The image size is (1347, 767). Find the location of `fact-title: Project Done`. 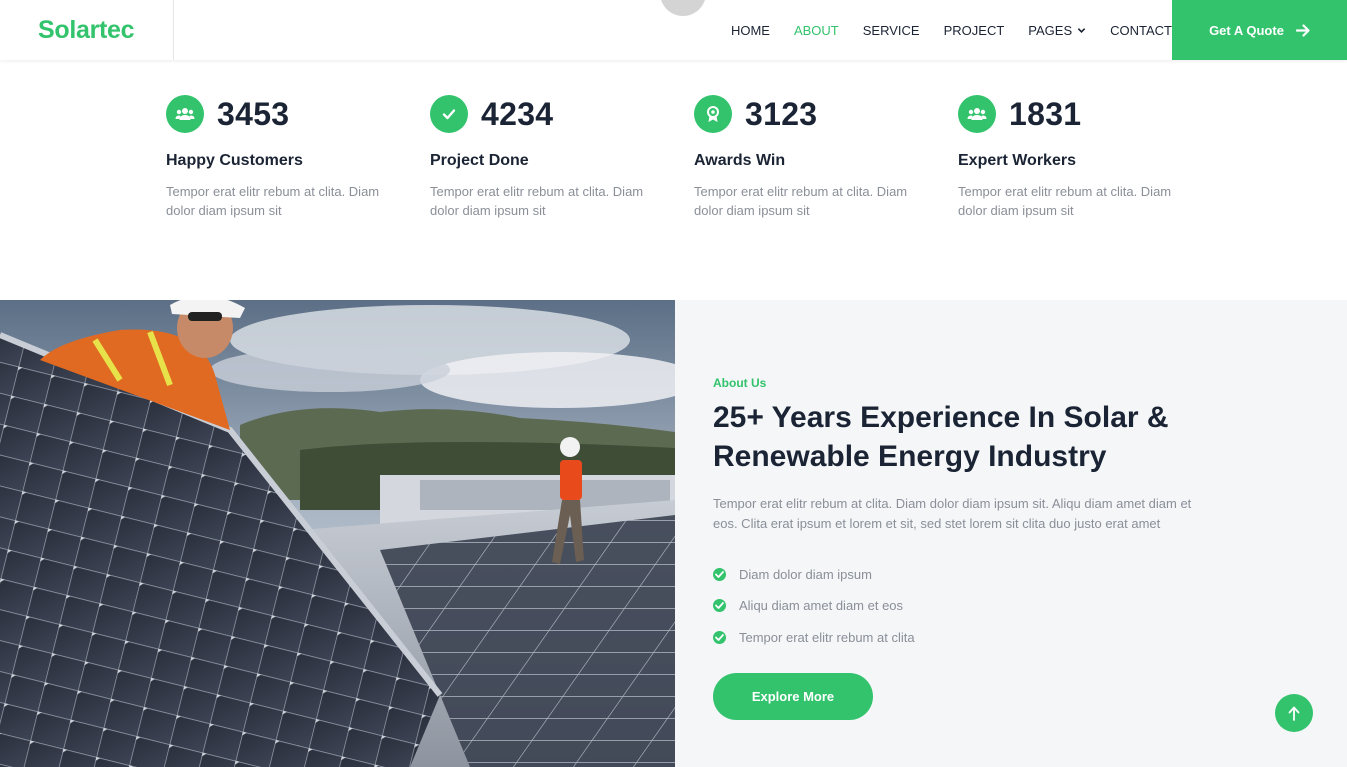

fact-title: Project Done is located at coordinates (479, 160).